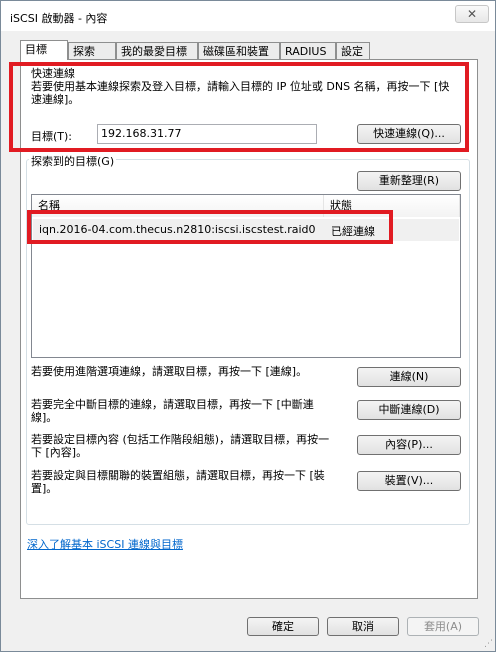  I want to click on resize-grip-icon: ⋰, so click(488, 644).